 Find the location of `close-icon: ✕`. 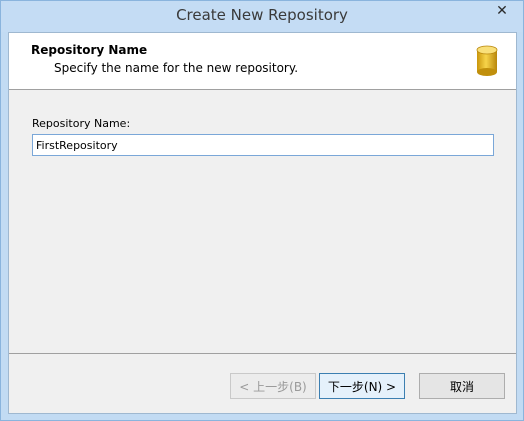

close-icon: ✕ is located at coordinates (502, 11).